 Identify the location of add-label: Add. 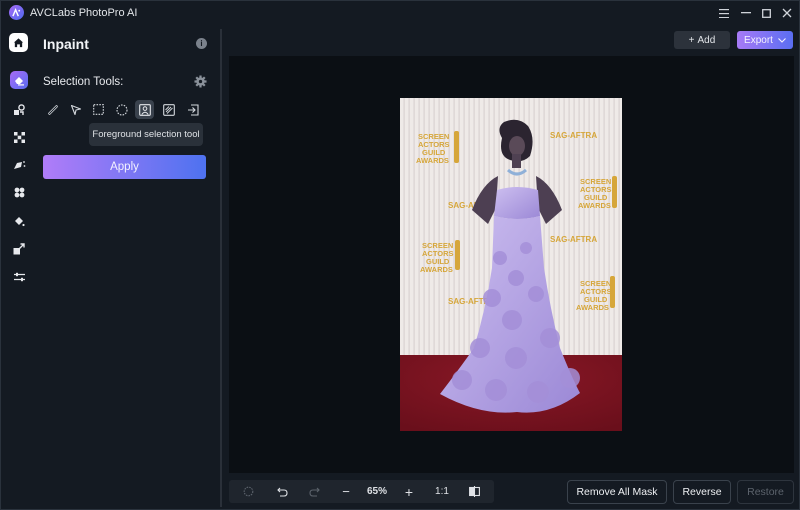
(706, 40).